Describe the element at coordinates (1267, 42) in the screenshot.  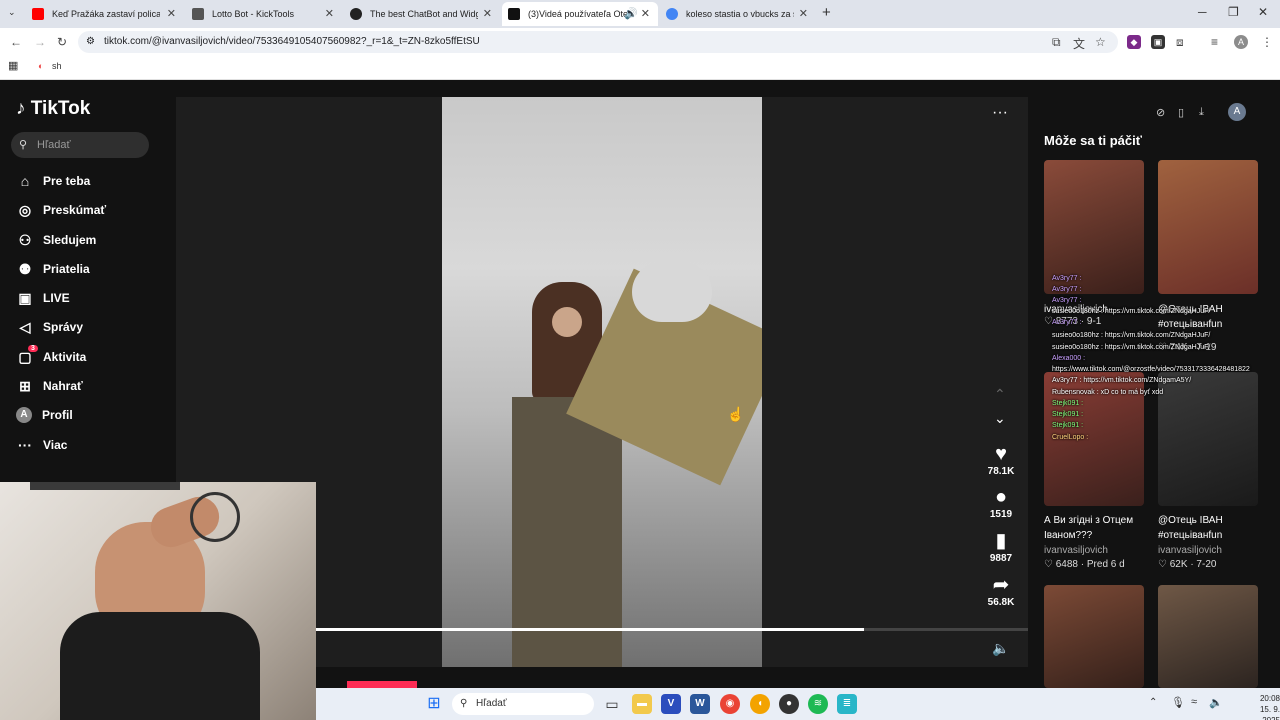
I see `chrome-menu-icon: ⋮` at that location.